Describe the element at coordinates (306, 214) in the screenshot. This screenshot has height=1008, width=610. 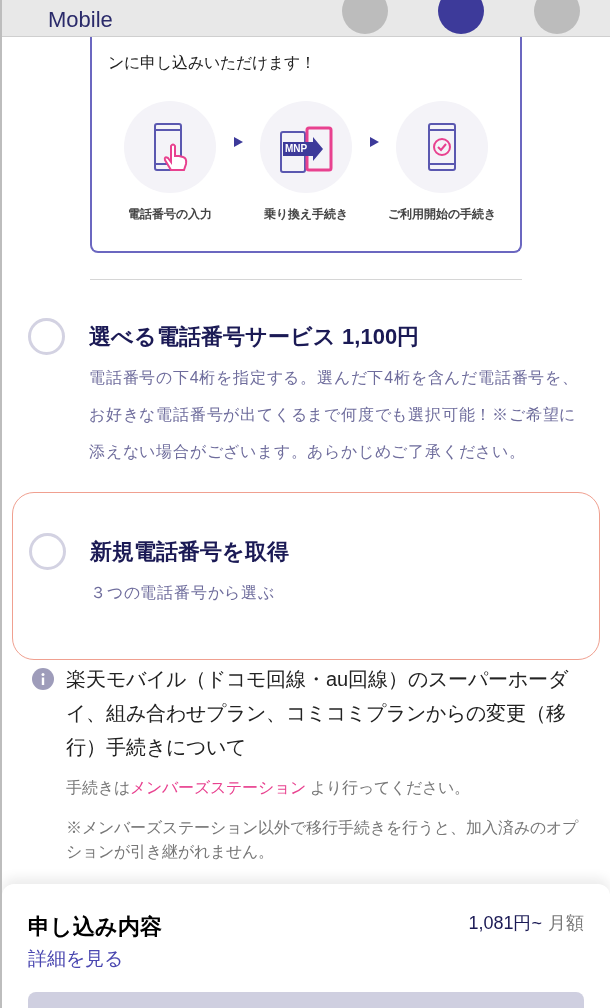
I see `step-label: 乗り換え手続き` at that location.